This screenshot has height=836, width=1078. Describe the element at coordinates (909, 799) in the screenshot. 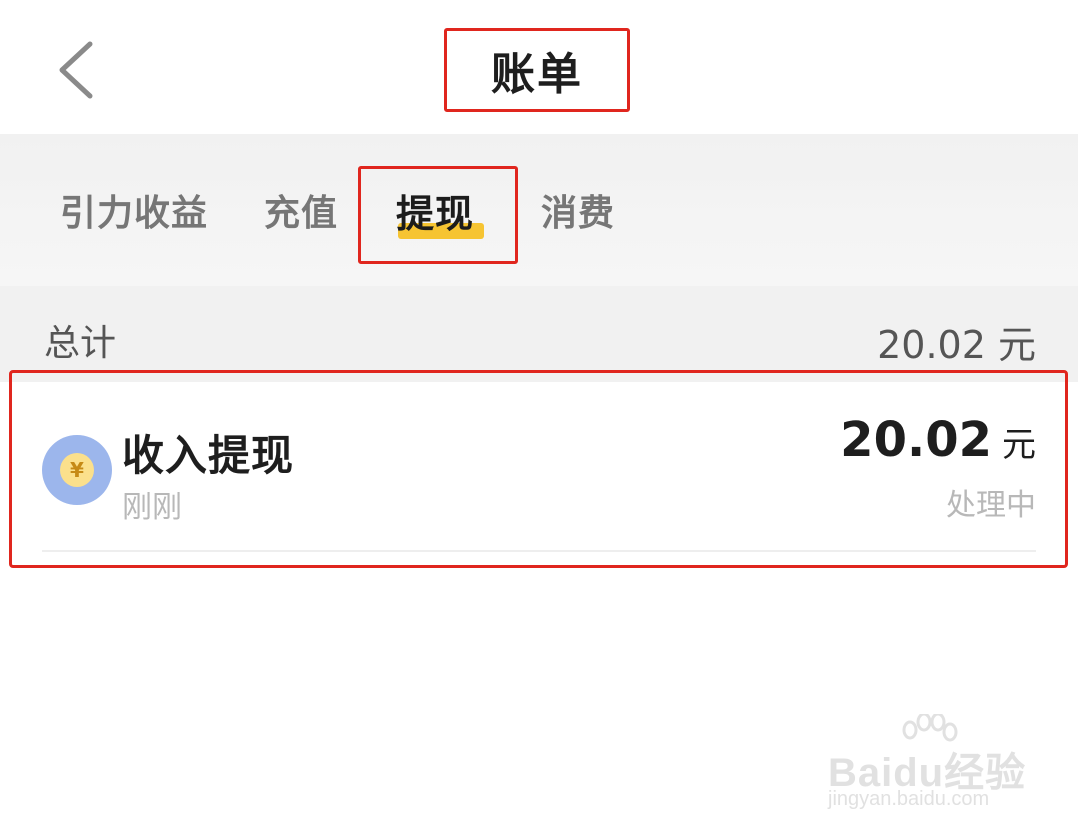

I see `watermark-url: jingyan.baidu.com` at that location.